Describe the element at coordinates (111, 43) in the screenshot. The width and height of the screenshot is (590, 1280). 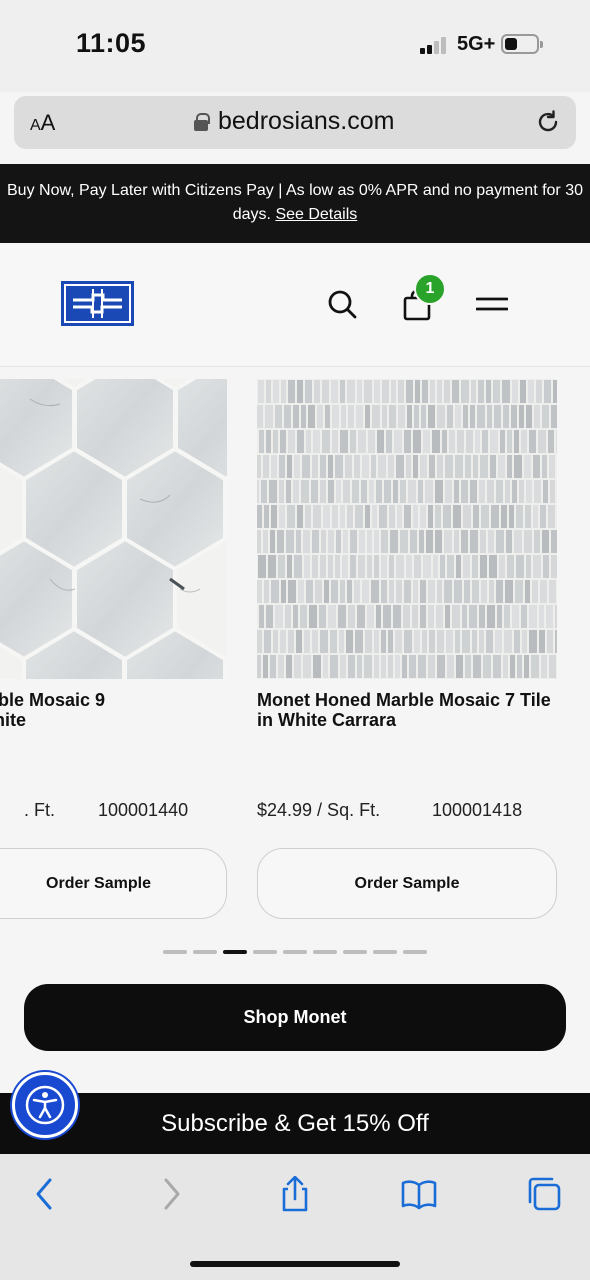
I see `clock: 11:05` at that location.